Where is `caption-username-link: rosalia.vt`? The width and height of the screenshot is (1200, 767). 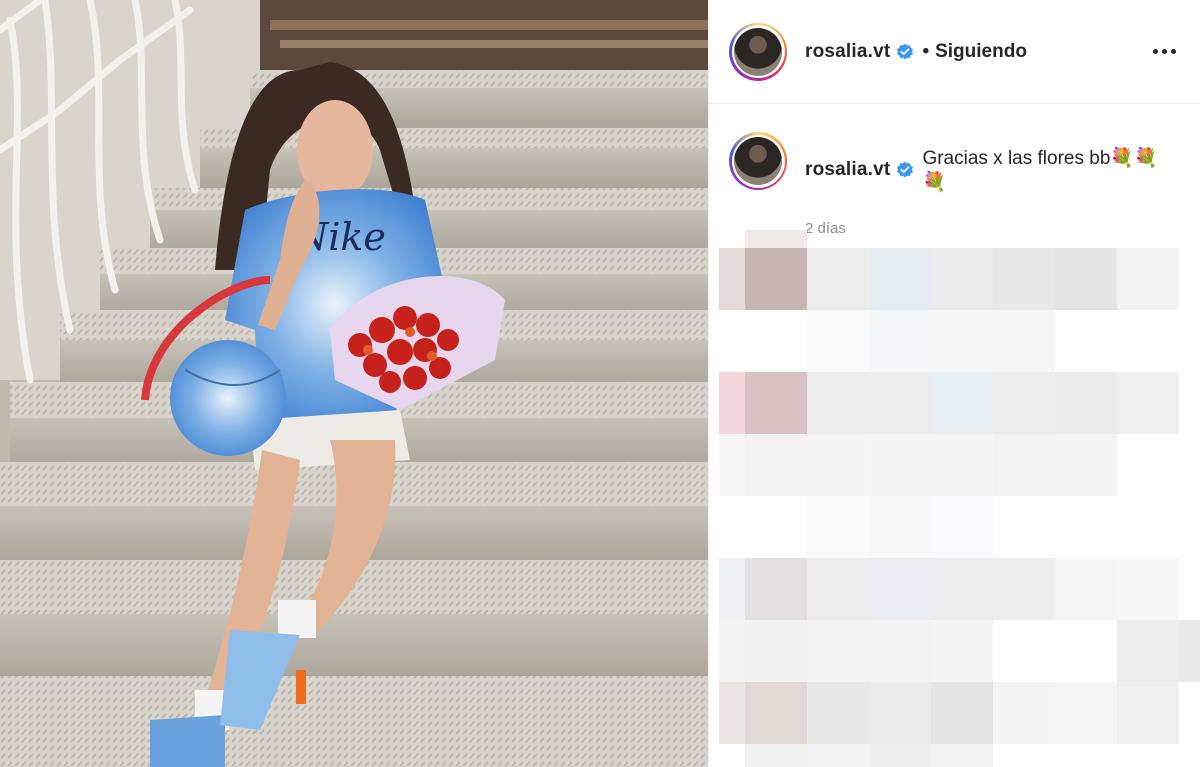 caption-username-link: rosalia.vt is located at coordinates (847, 170).